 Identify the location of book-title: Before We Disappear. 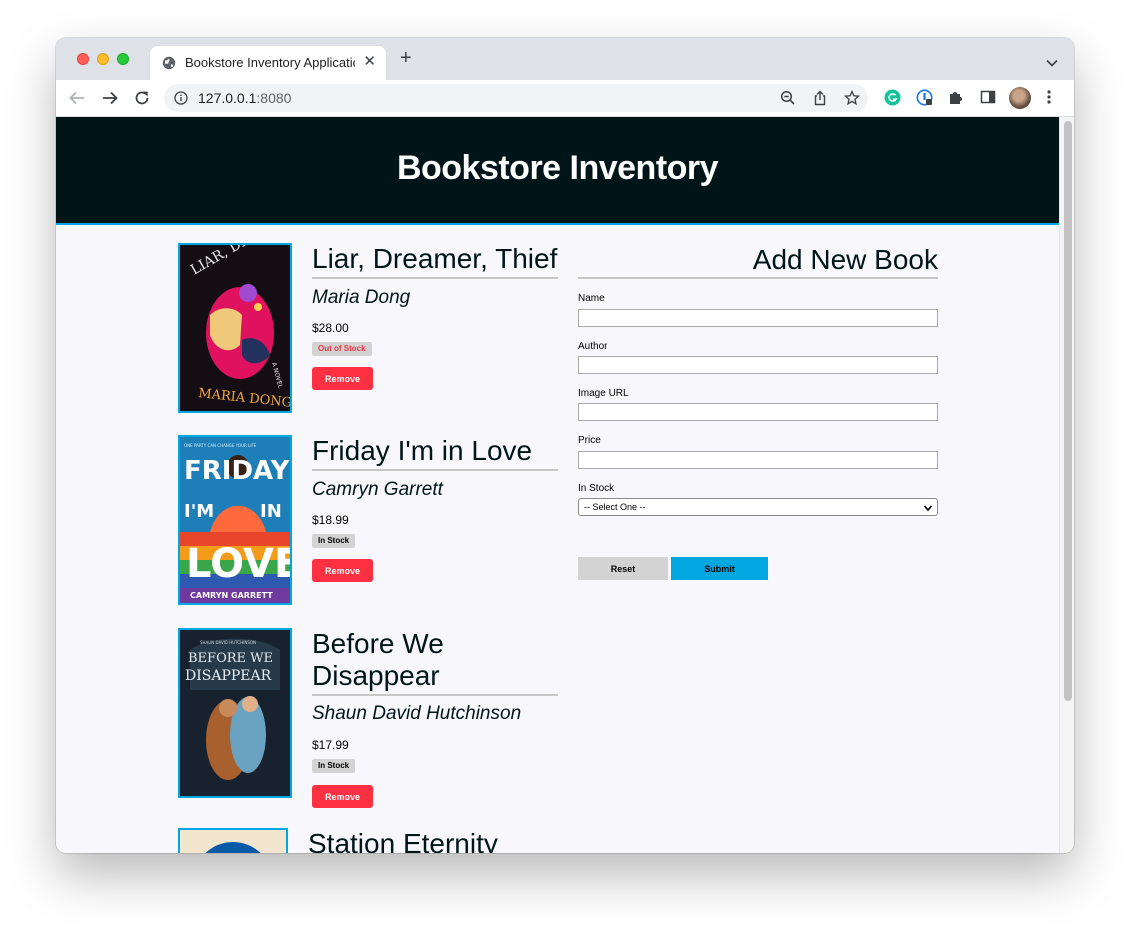
(435, 662).